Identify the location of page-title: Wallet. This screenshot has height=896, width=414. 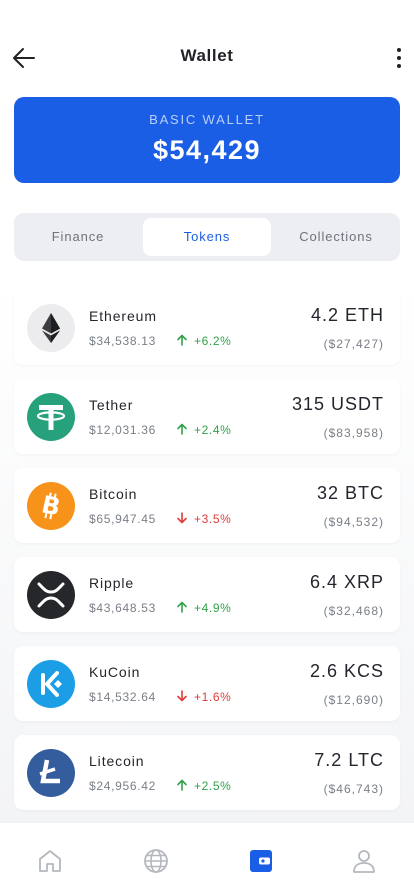
(207, 55).